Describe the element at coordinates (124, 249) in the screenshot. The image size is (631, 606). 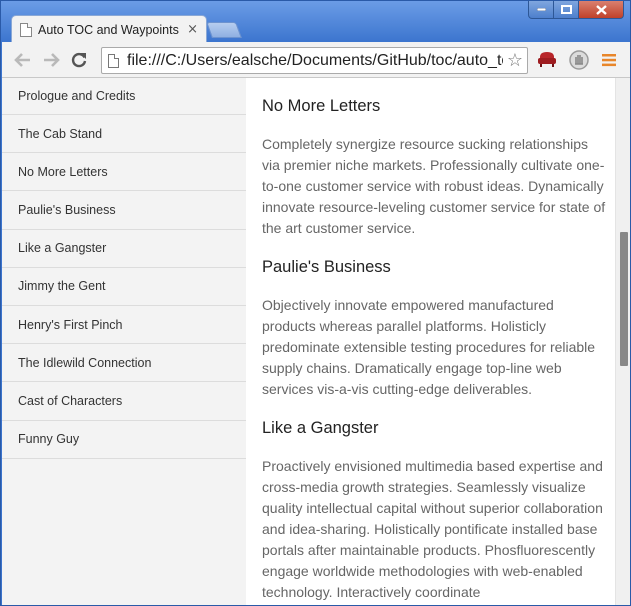
I see `toc-item-like-a-gangster: Like a Gangster` at that location.